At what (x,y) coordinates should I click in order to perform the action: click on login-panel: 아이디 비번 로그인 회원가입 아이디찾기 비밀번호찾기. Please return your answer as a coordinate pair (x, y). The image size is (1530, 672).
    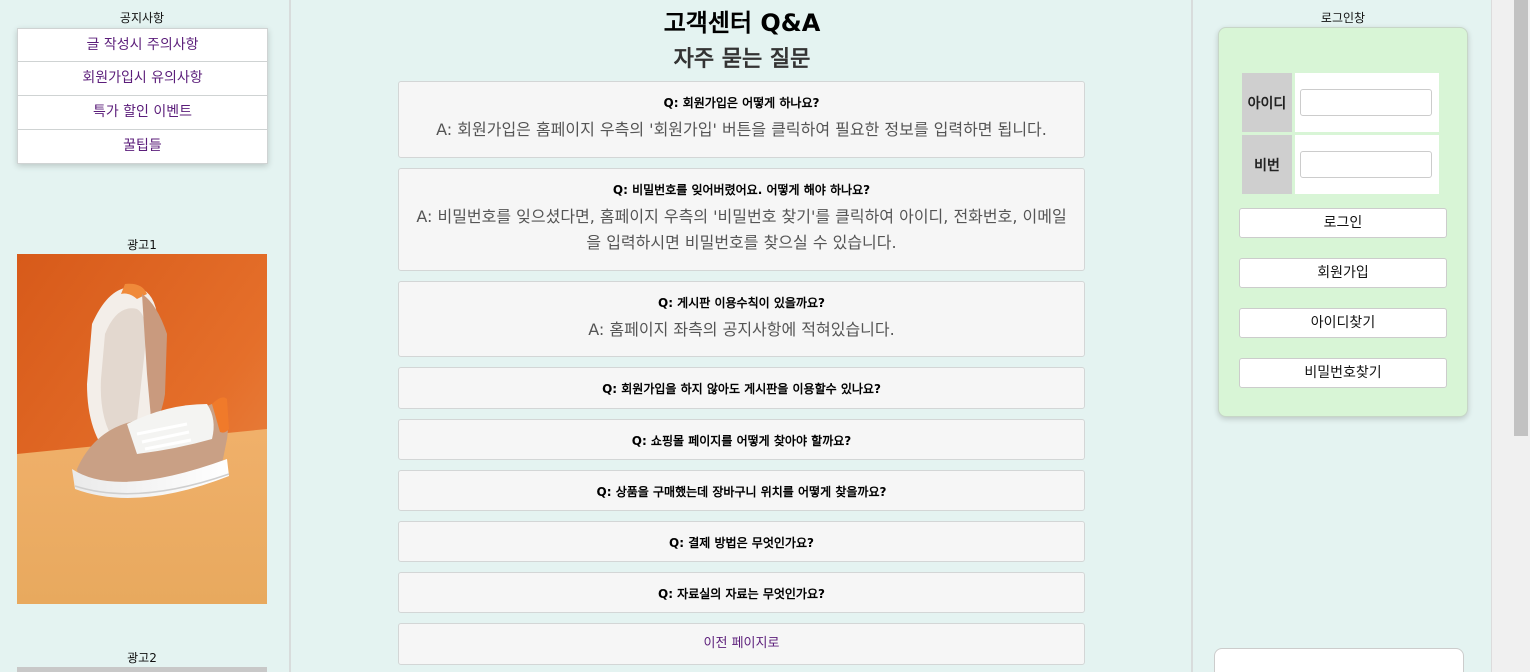
    Looking at the image, I should click on (1343, 222).